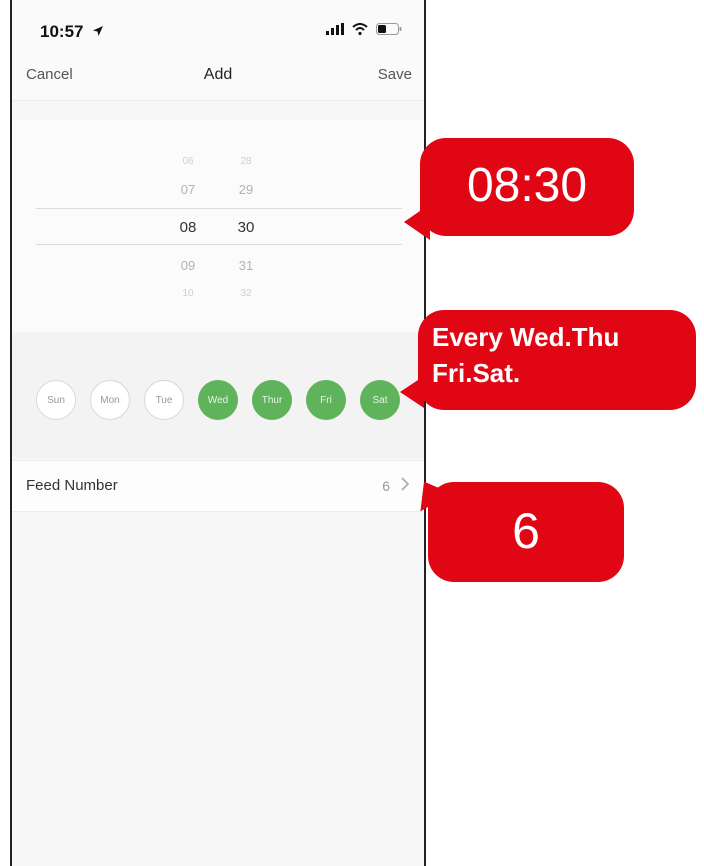 Image resolution: width=704 pixels, height=866 pixels. What do you see at coordinates (246, 161) in the screenshot?
I see `minute-option: 28` at bounding box center [246, 161].